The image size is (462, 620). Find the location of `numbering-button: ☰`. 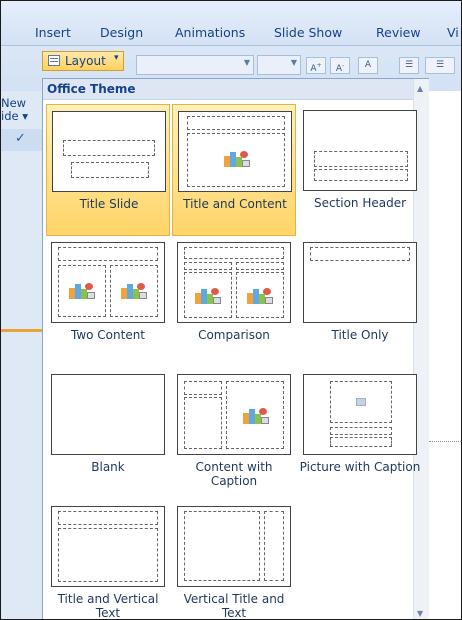

numbering-button: ☰ is located at coordinates (440, 65).